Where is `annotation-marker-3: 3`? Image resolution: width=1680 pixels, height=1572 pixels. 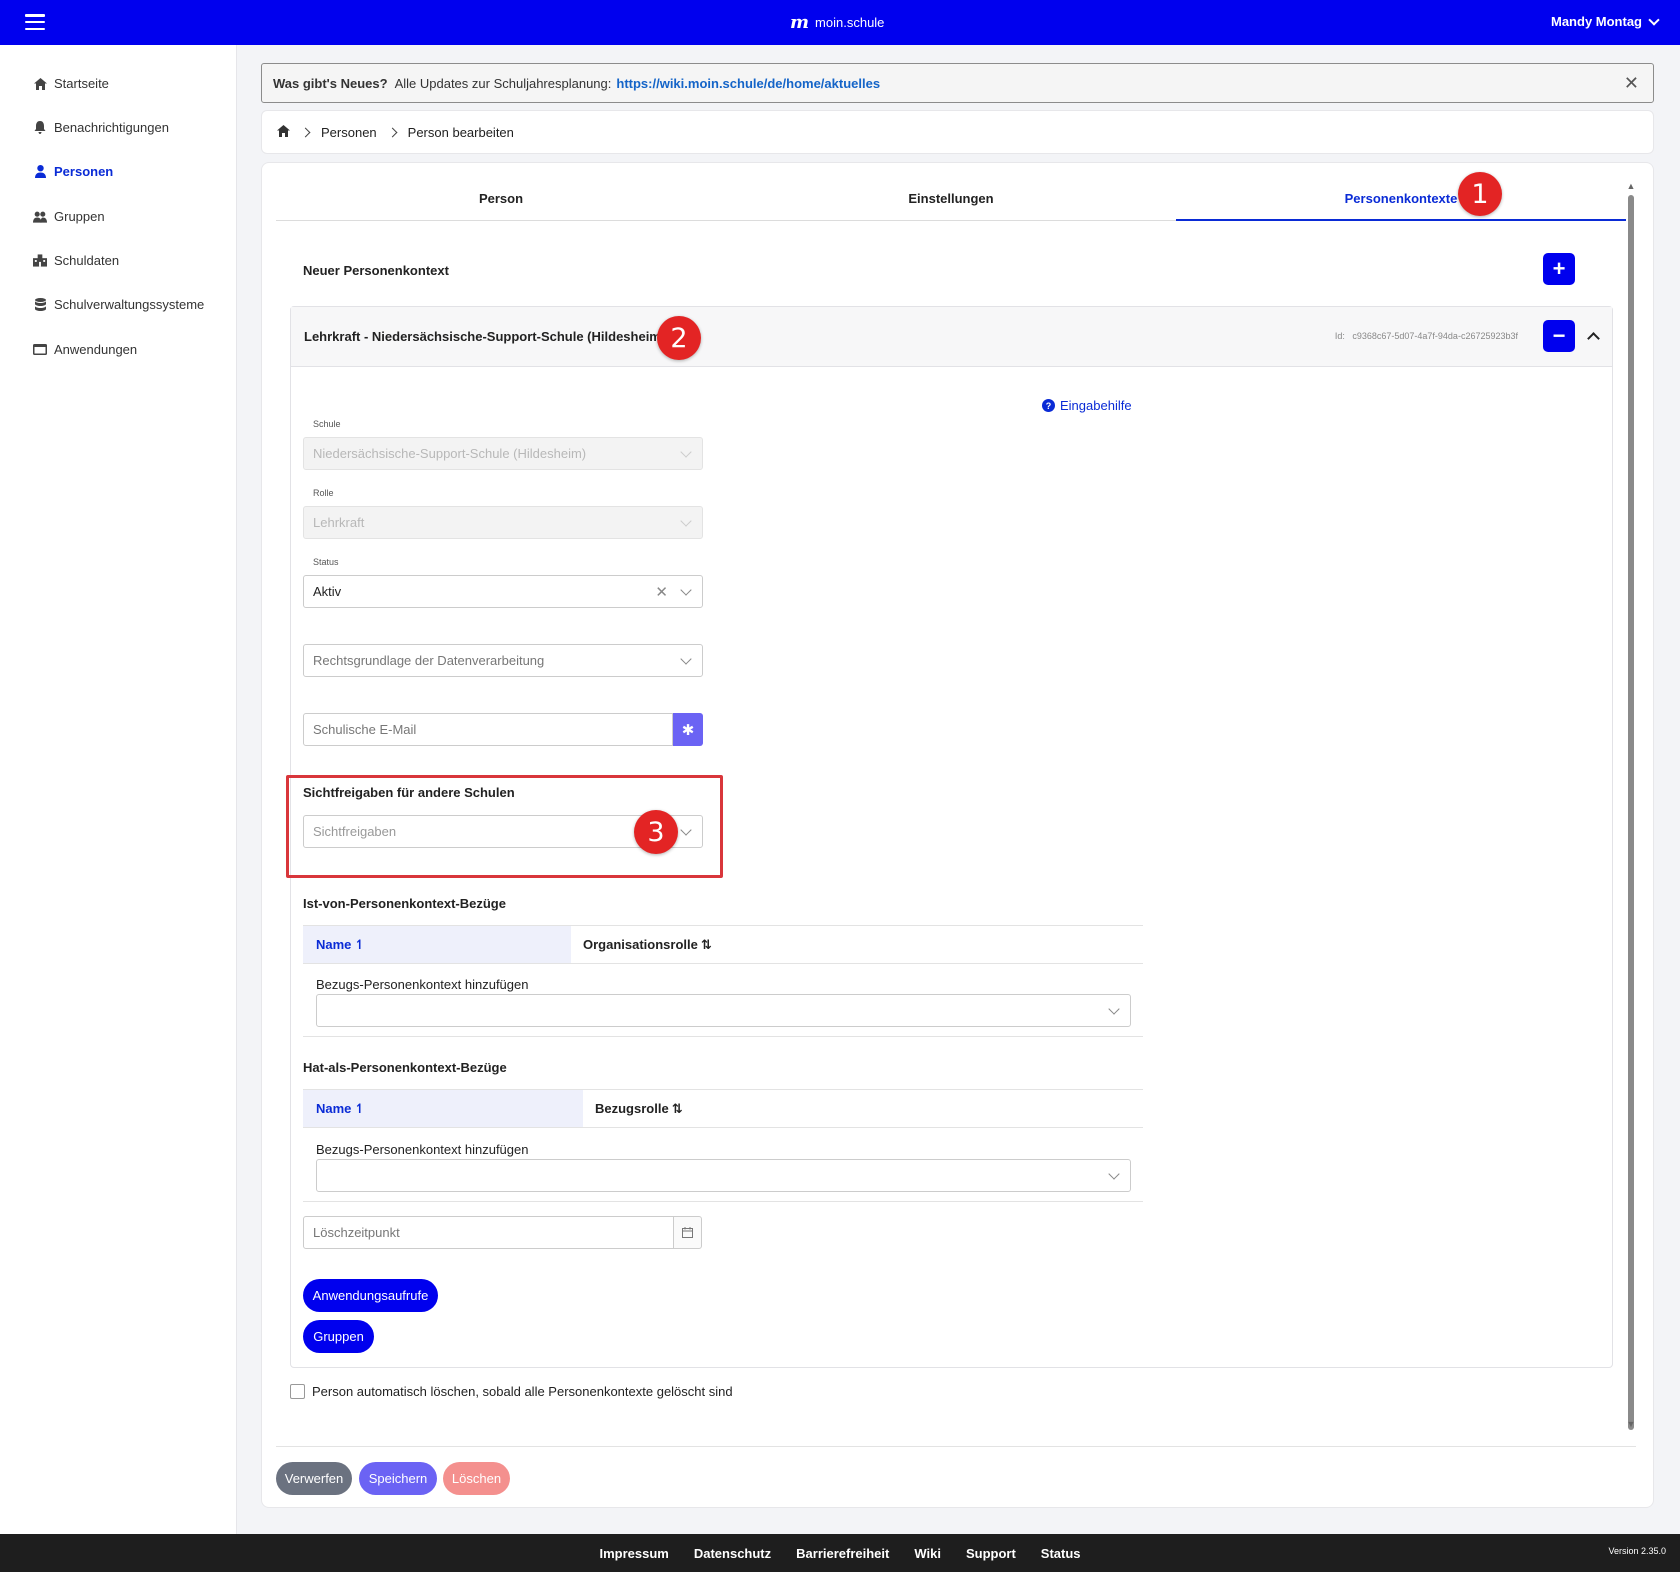 annotation-marker-3: 3 is located at coordinates (656, 832).